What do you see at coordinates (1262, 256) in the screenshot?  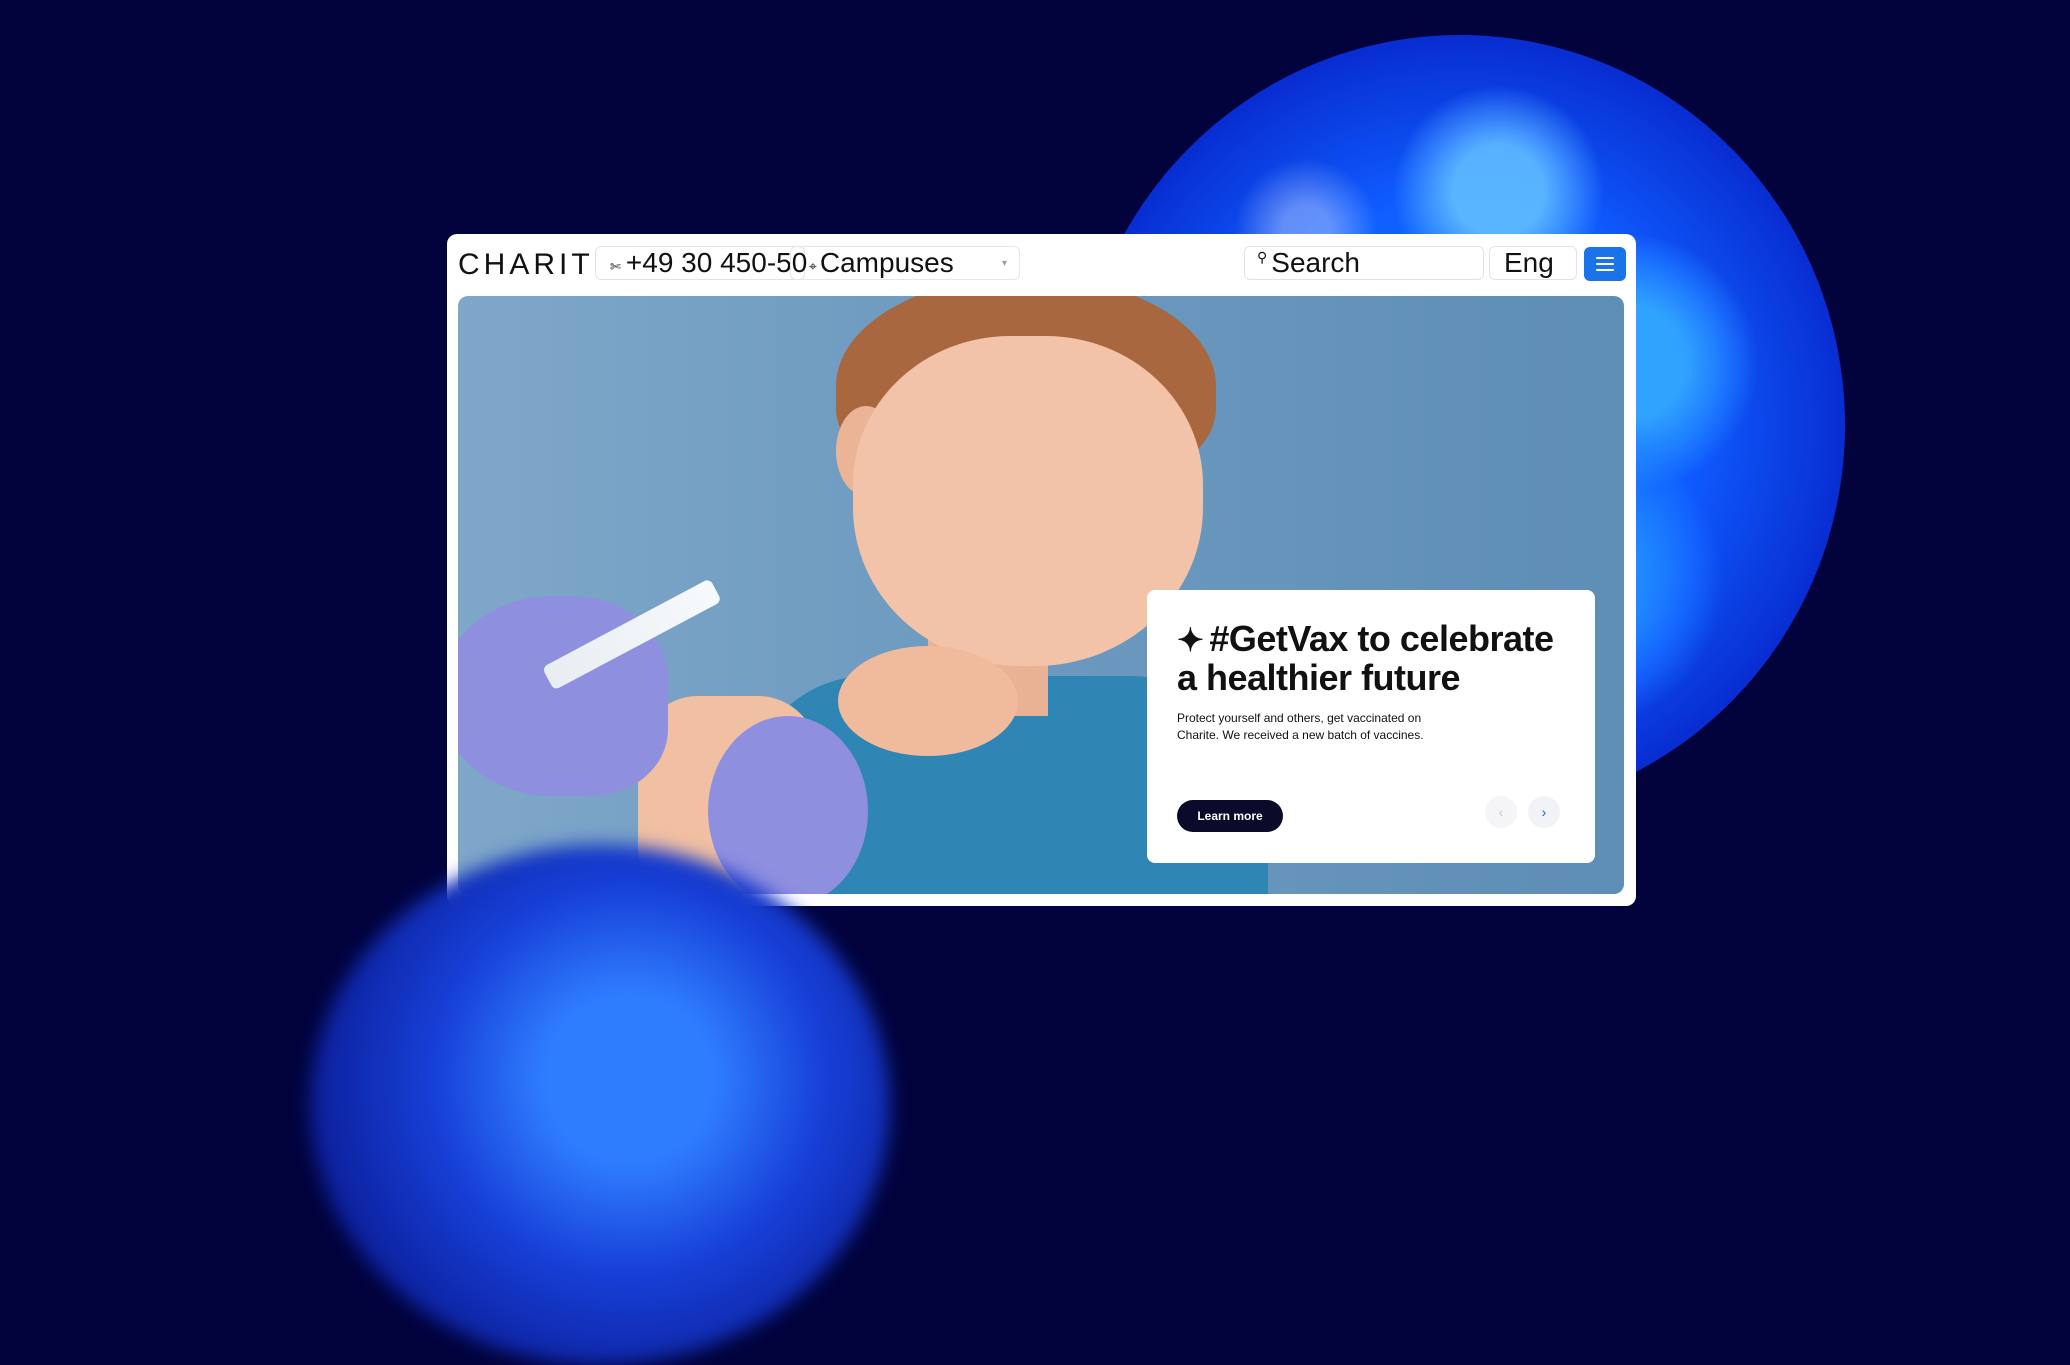 I see `search-icon: ⚲` at bounding box center [1262, 256].